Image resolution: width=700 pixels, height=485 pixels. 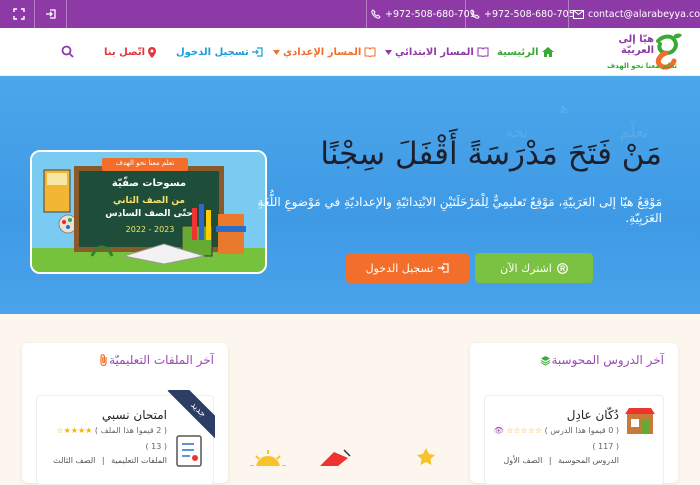 I want to click on site-logo: هيّا إلى العربيّة تعلم معنا نحو الهدف, so click(x=645, y=52).